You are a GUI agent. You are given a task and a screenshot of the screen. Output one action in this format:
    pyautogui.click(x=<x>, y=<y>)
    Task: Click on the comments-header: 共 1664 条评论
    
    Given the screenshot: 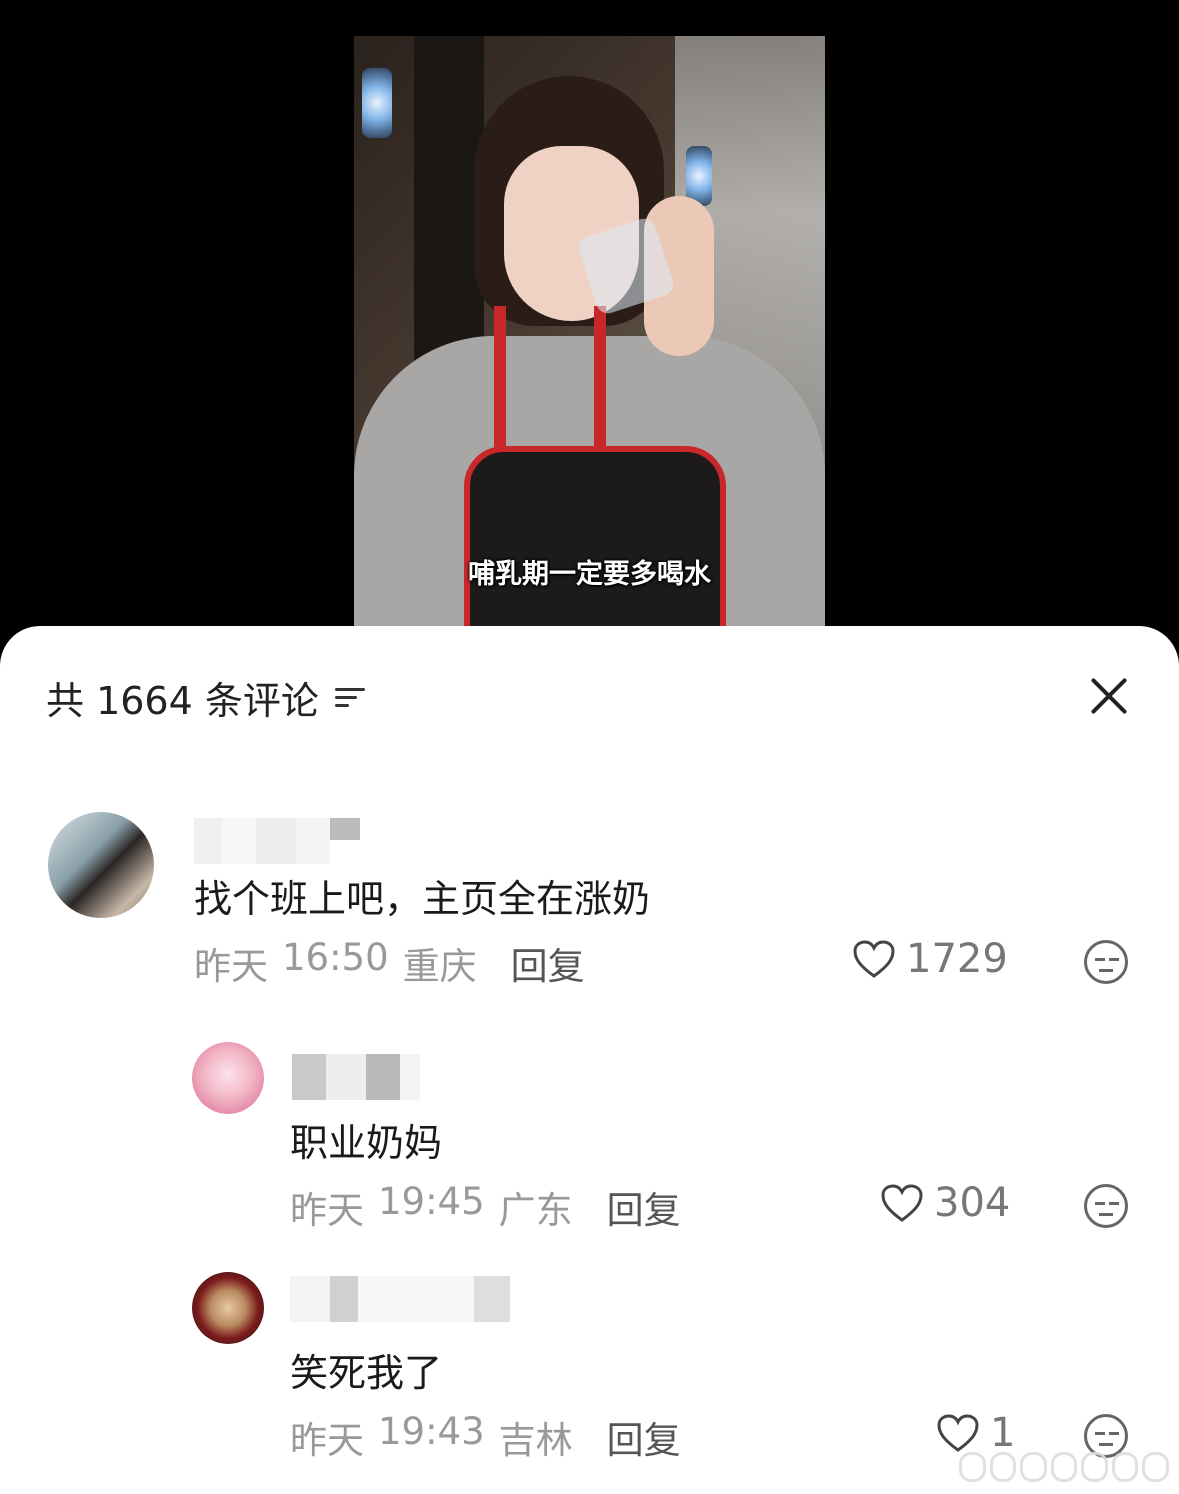 What is the action you would take?
    pyautogui.click(x=205, y=697)
    